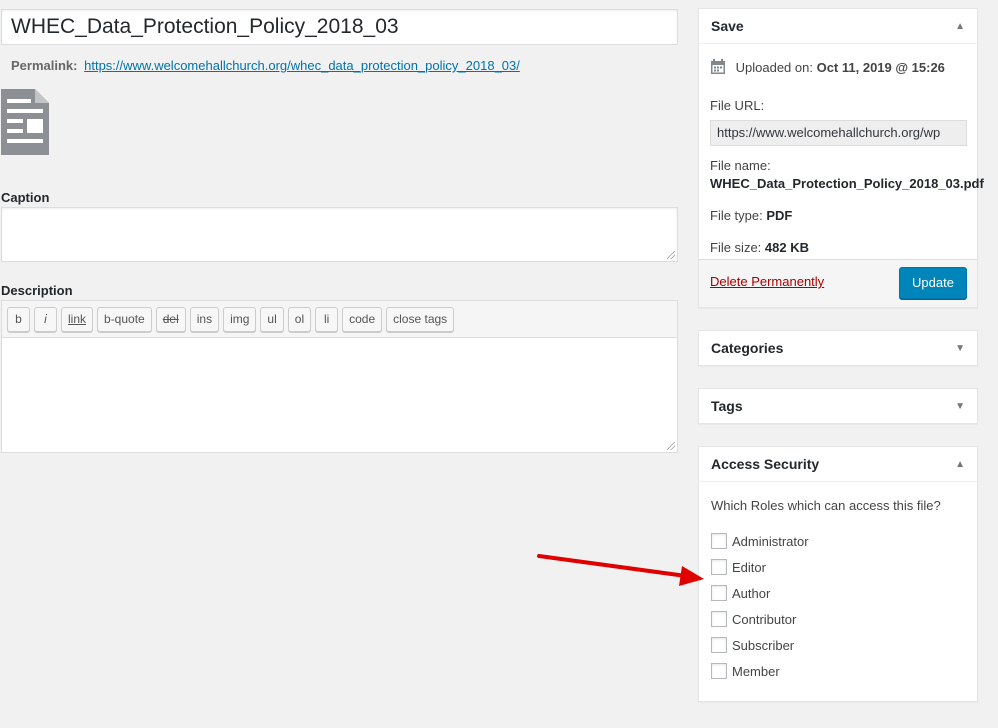 This screenshot has width=998, height=728. I want to click on description-textarea, so click(339, 395).